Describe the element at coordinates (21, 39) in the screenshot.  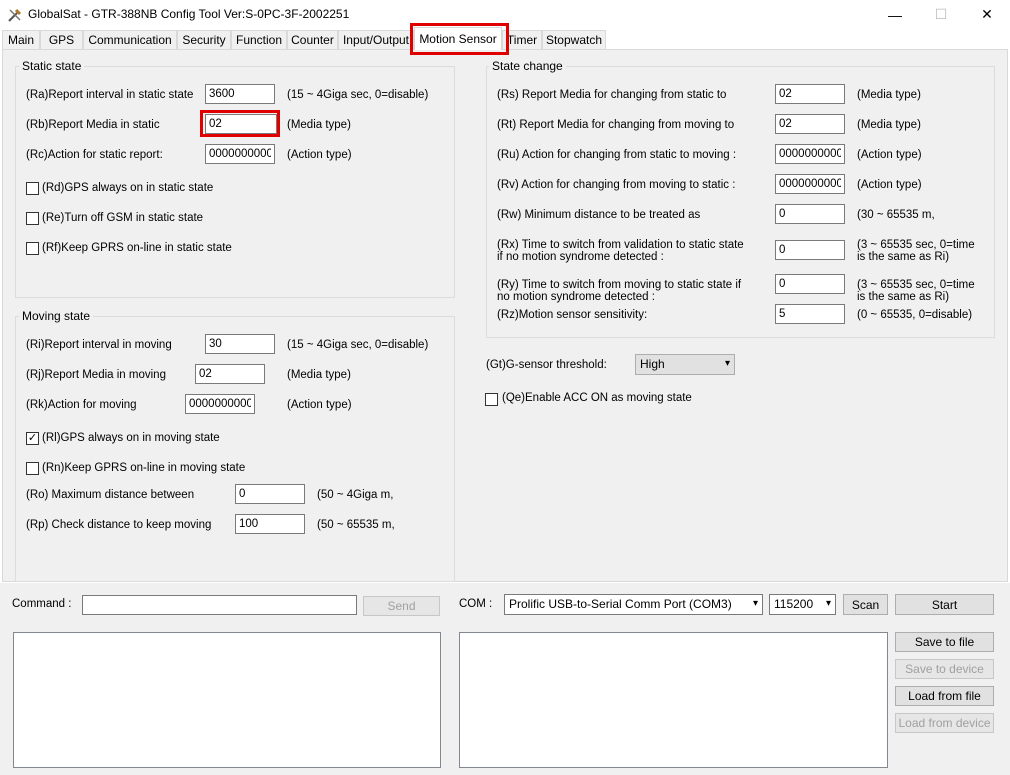
I see `tab-main: Main` at that location.